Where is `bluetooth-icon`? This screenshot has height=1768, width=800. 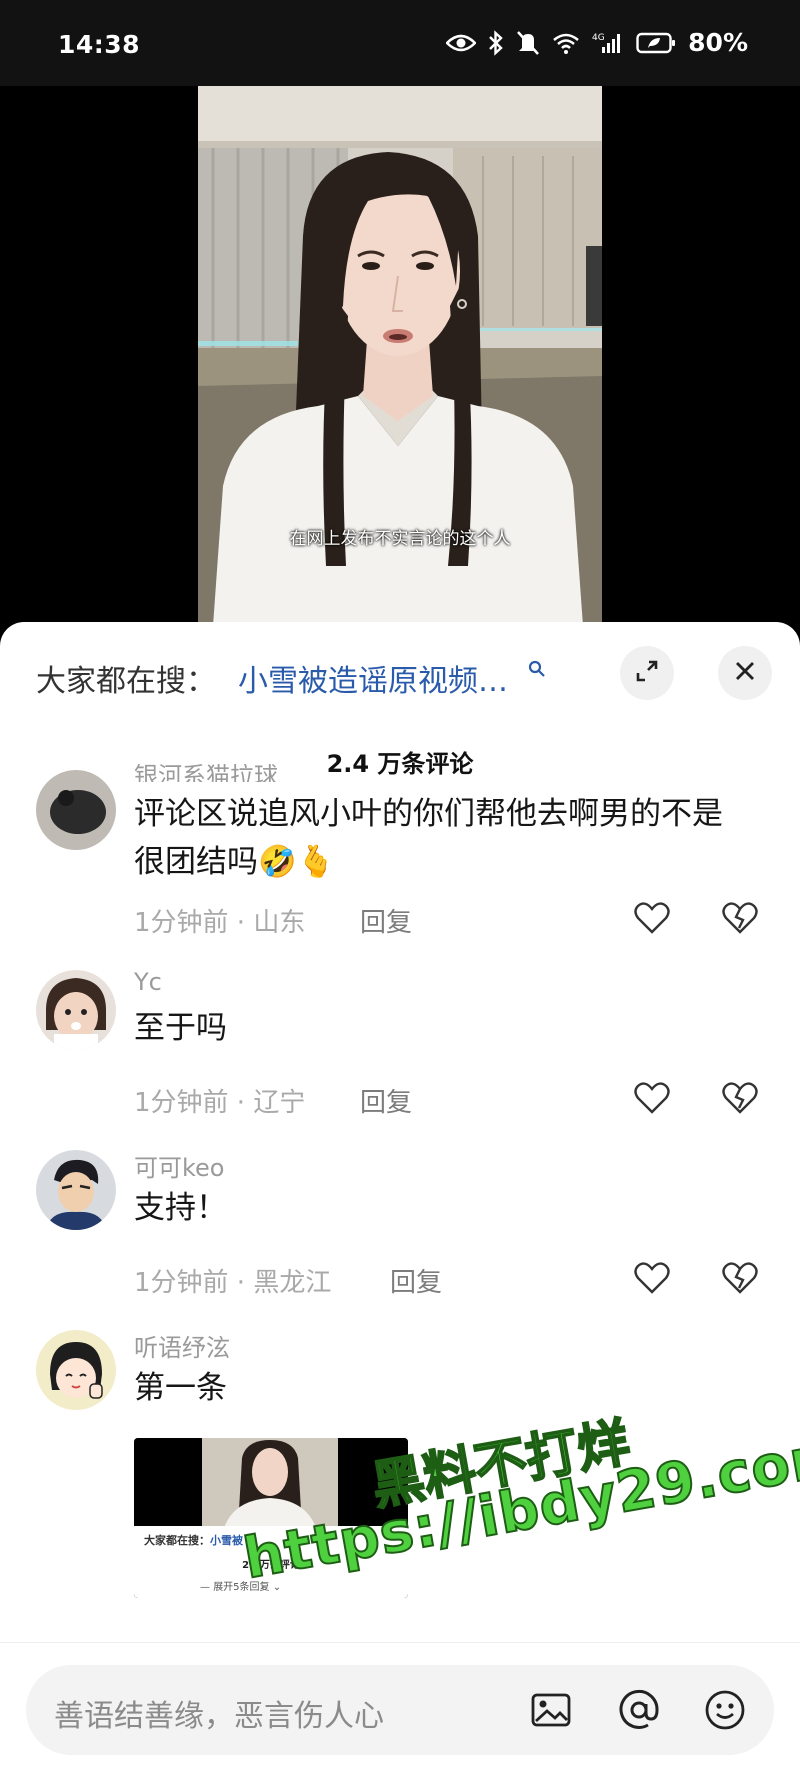 bluetooth-icon is located at coordinates (496, 42).